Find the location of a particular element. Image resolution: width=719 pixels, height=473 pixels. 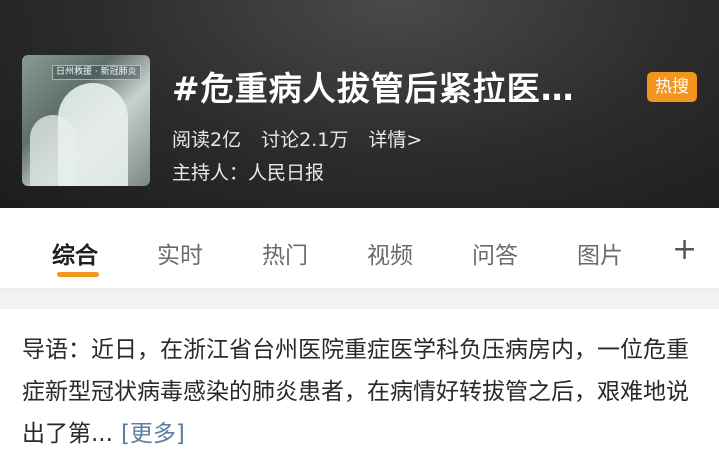

topic-stats: 阅读2亿 讨论2.1万 详情> is located at coordinates (304, 138).